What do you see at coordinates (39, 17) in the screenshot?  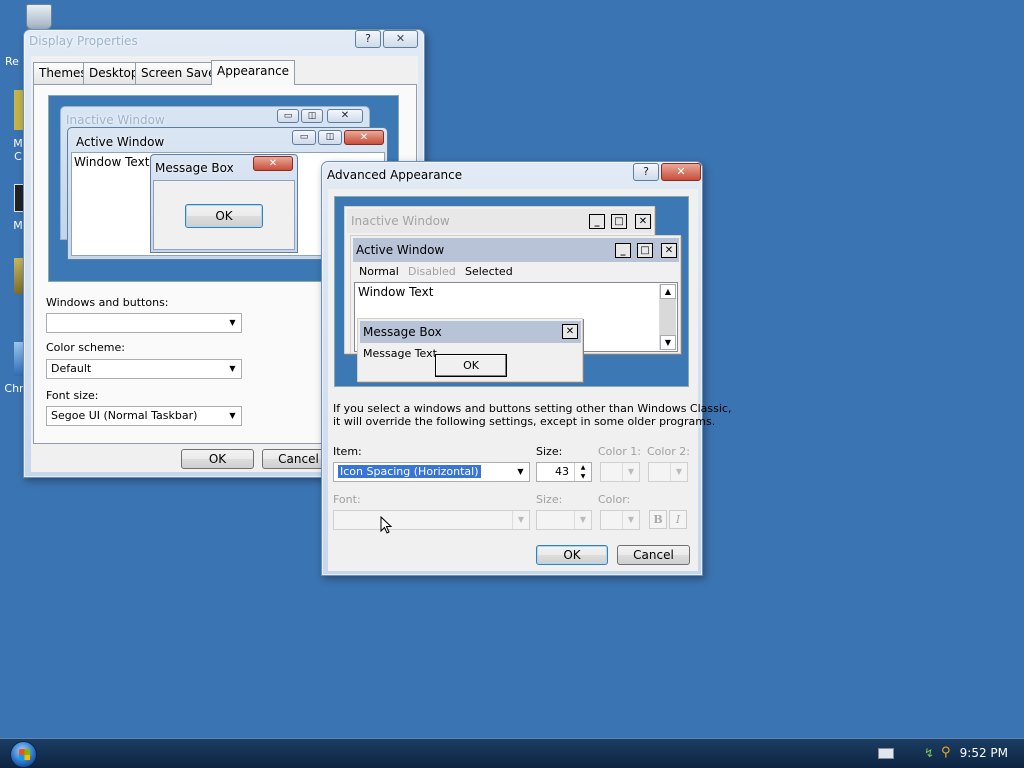 I see `recycle-bin-icon` at bounding box center [39, 17].